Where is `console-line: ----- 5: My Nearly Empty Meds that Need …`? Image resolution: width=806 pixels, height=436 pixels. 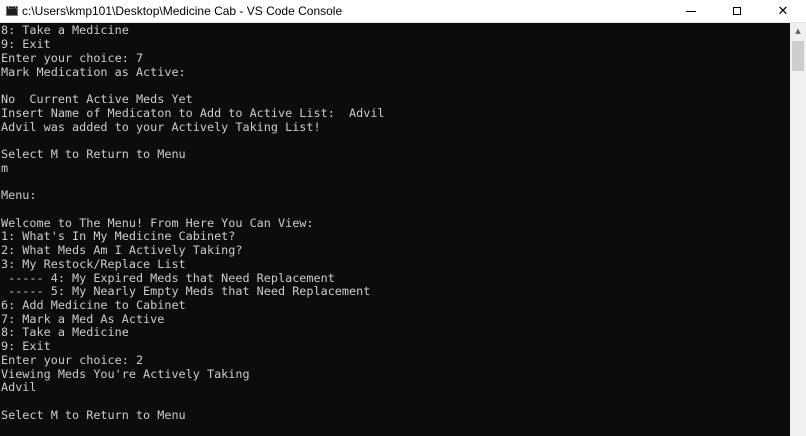 console-line: ----- 5: My Nearly Empty Meds that Need … is located at coordinates (186, 291).